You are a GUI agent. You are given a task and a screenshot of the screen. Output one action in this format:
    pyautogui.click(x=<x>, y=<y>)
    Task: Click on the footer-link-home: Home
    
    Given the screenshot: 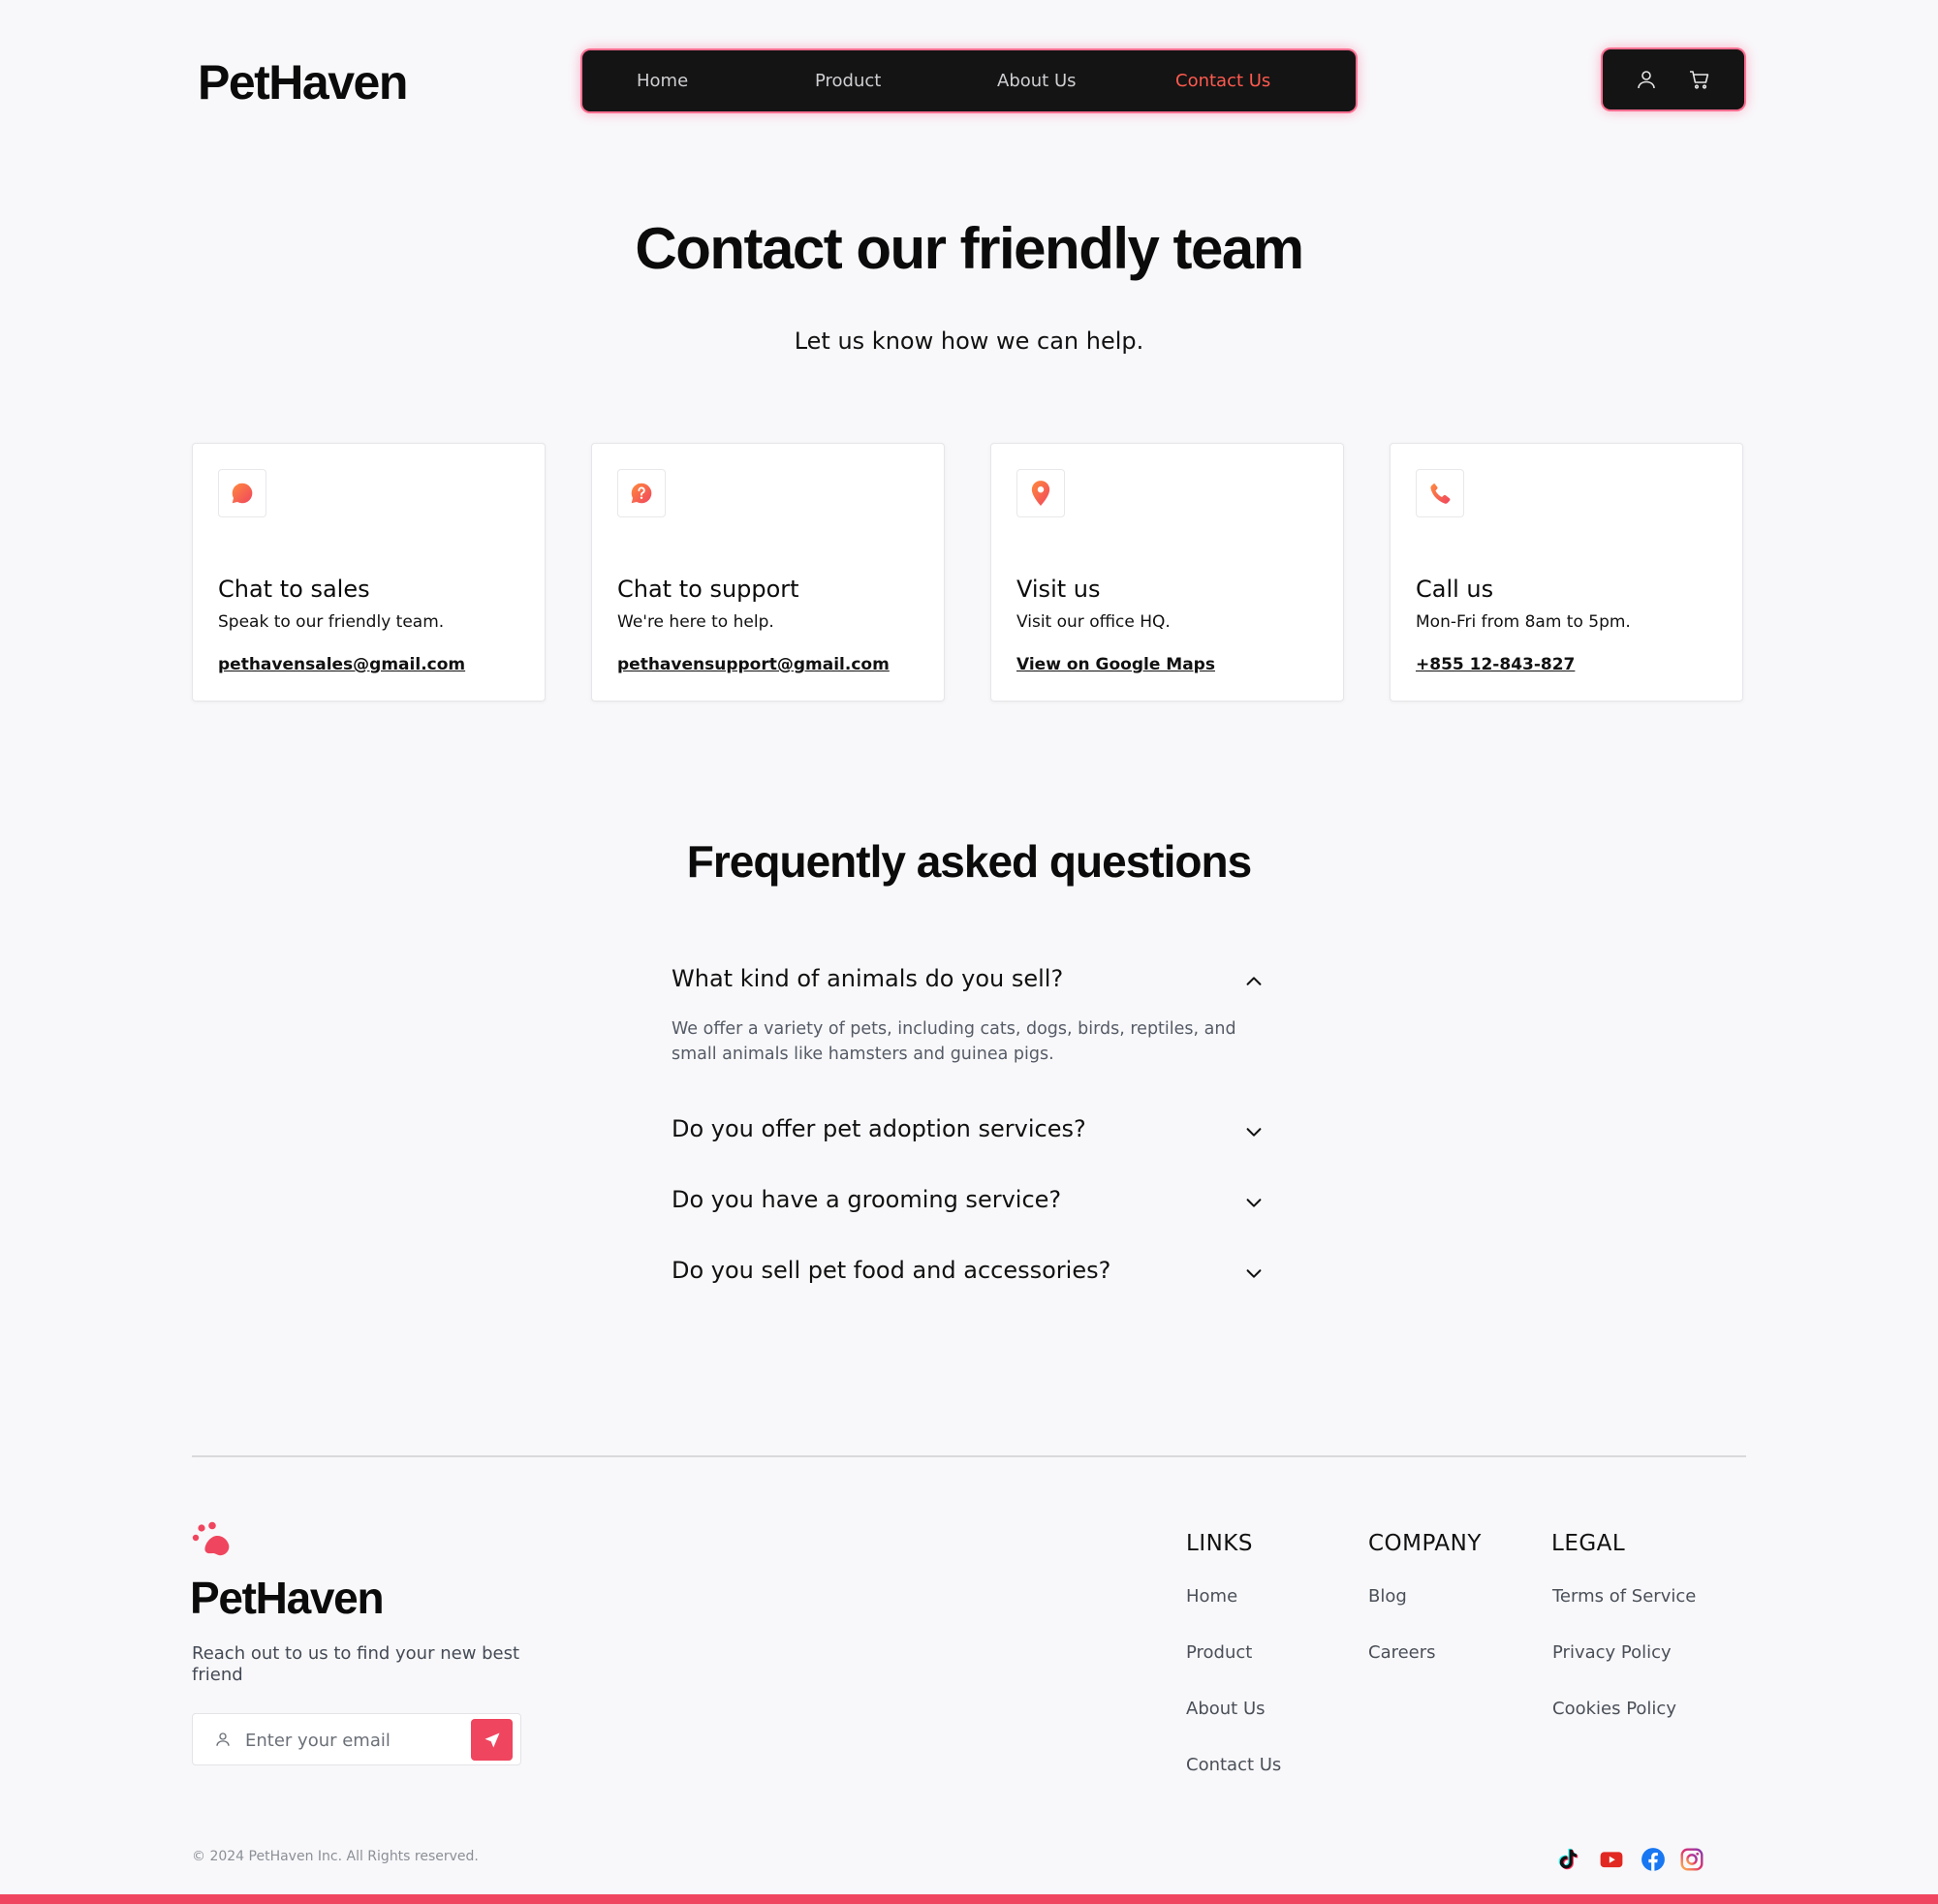 What is the action you would take?
    pyautogui.click(x=1211, y=1597)
    